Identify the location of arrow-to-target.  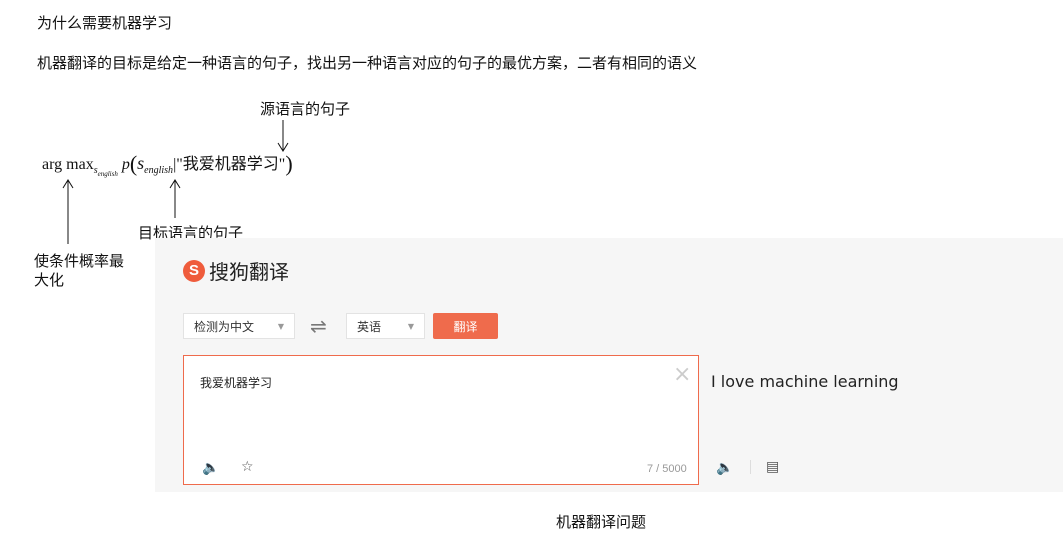
(175, 198).